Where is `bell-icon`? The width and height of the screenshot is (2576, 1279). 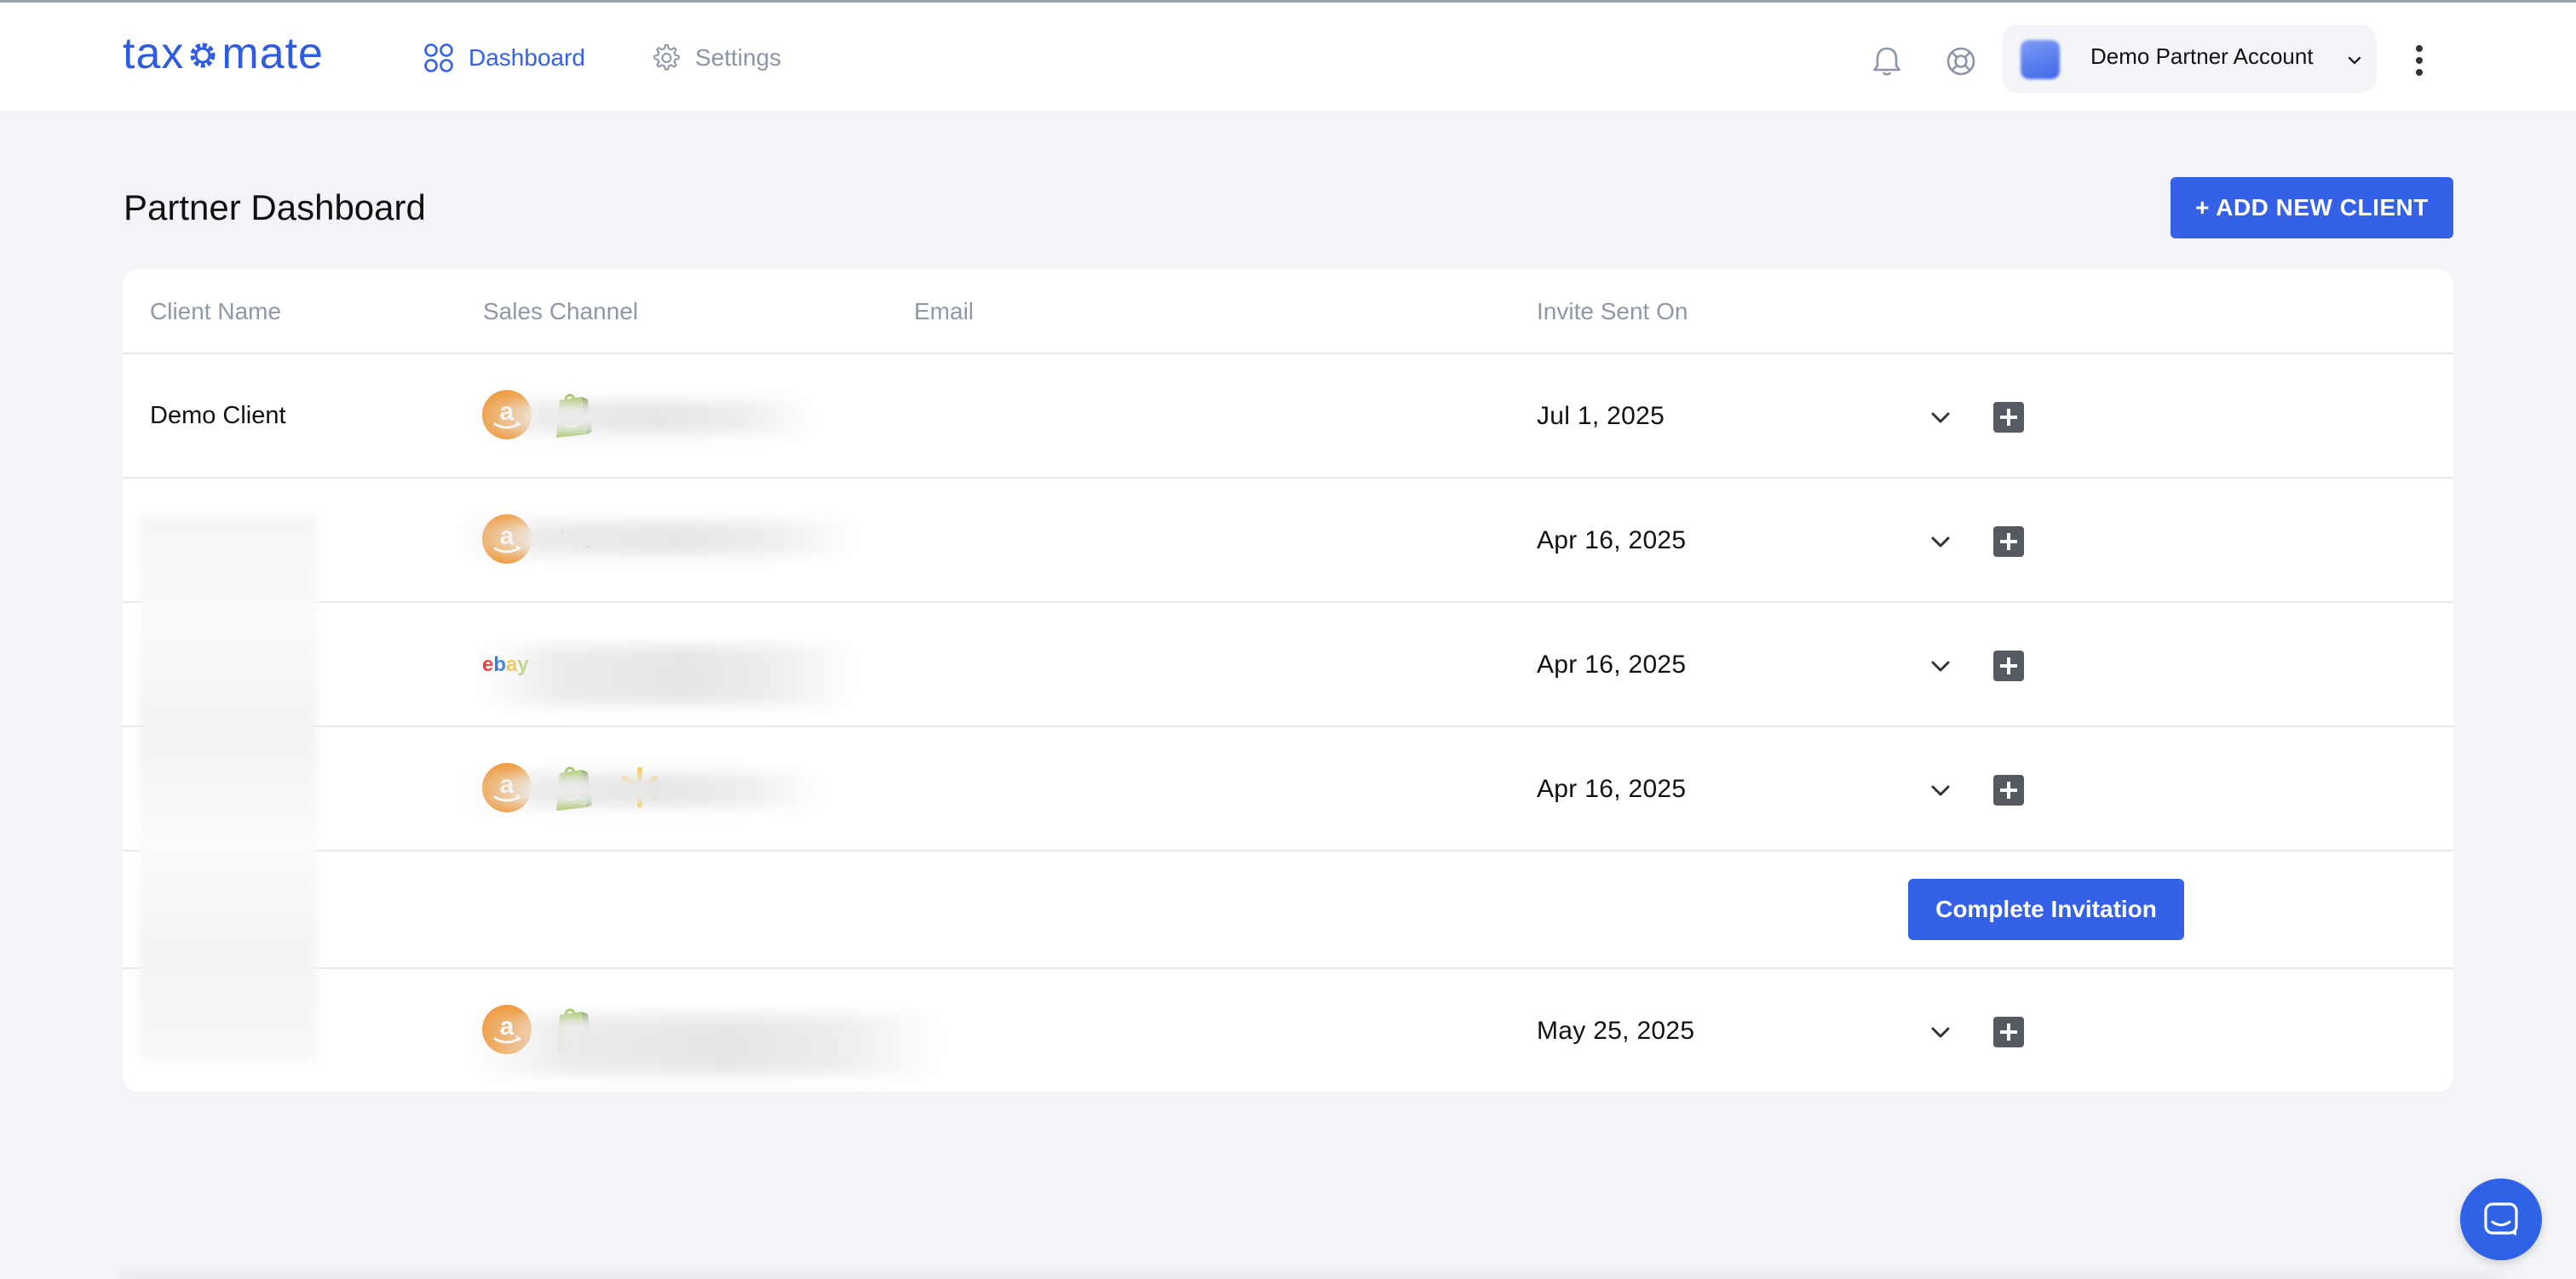 bell-icon is located at coordinates (1887, 61).